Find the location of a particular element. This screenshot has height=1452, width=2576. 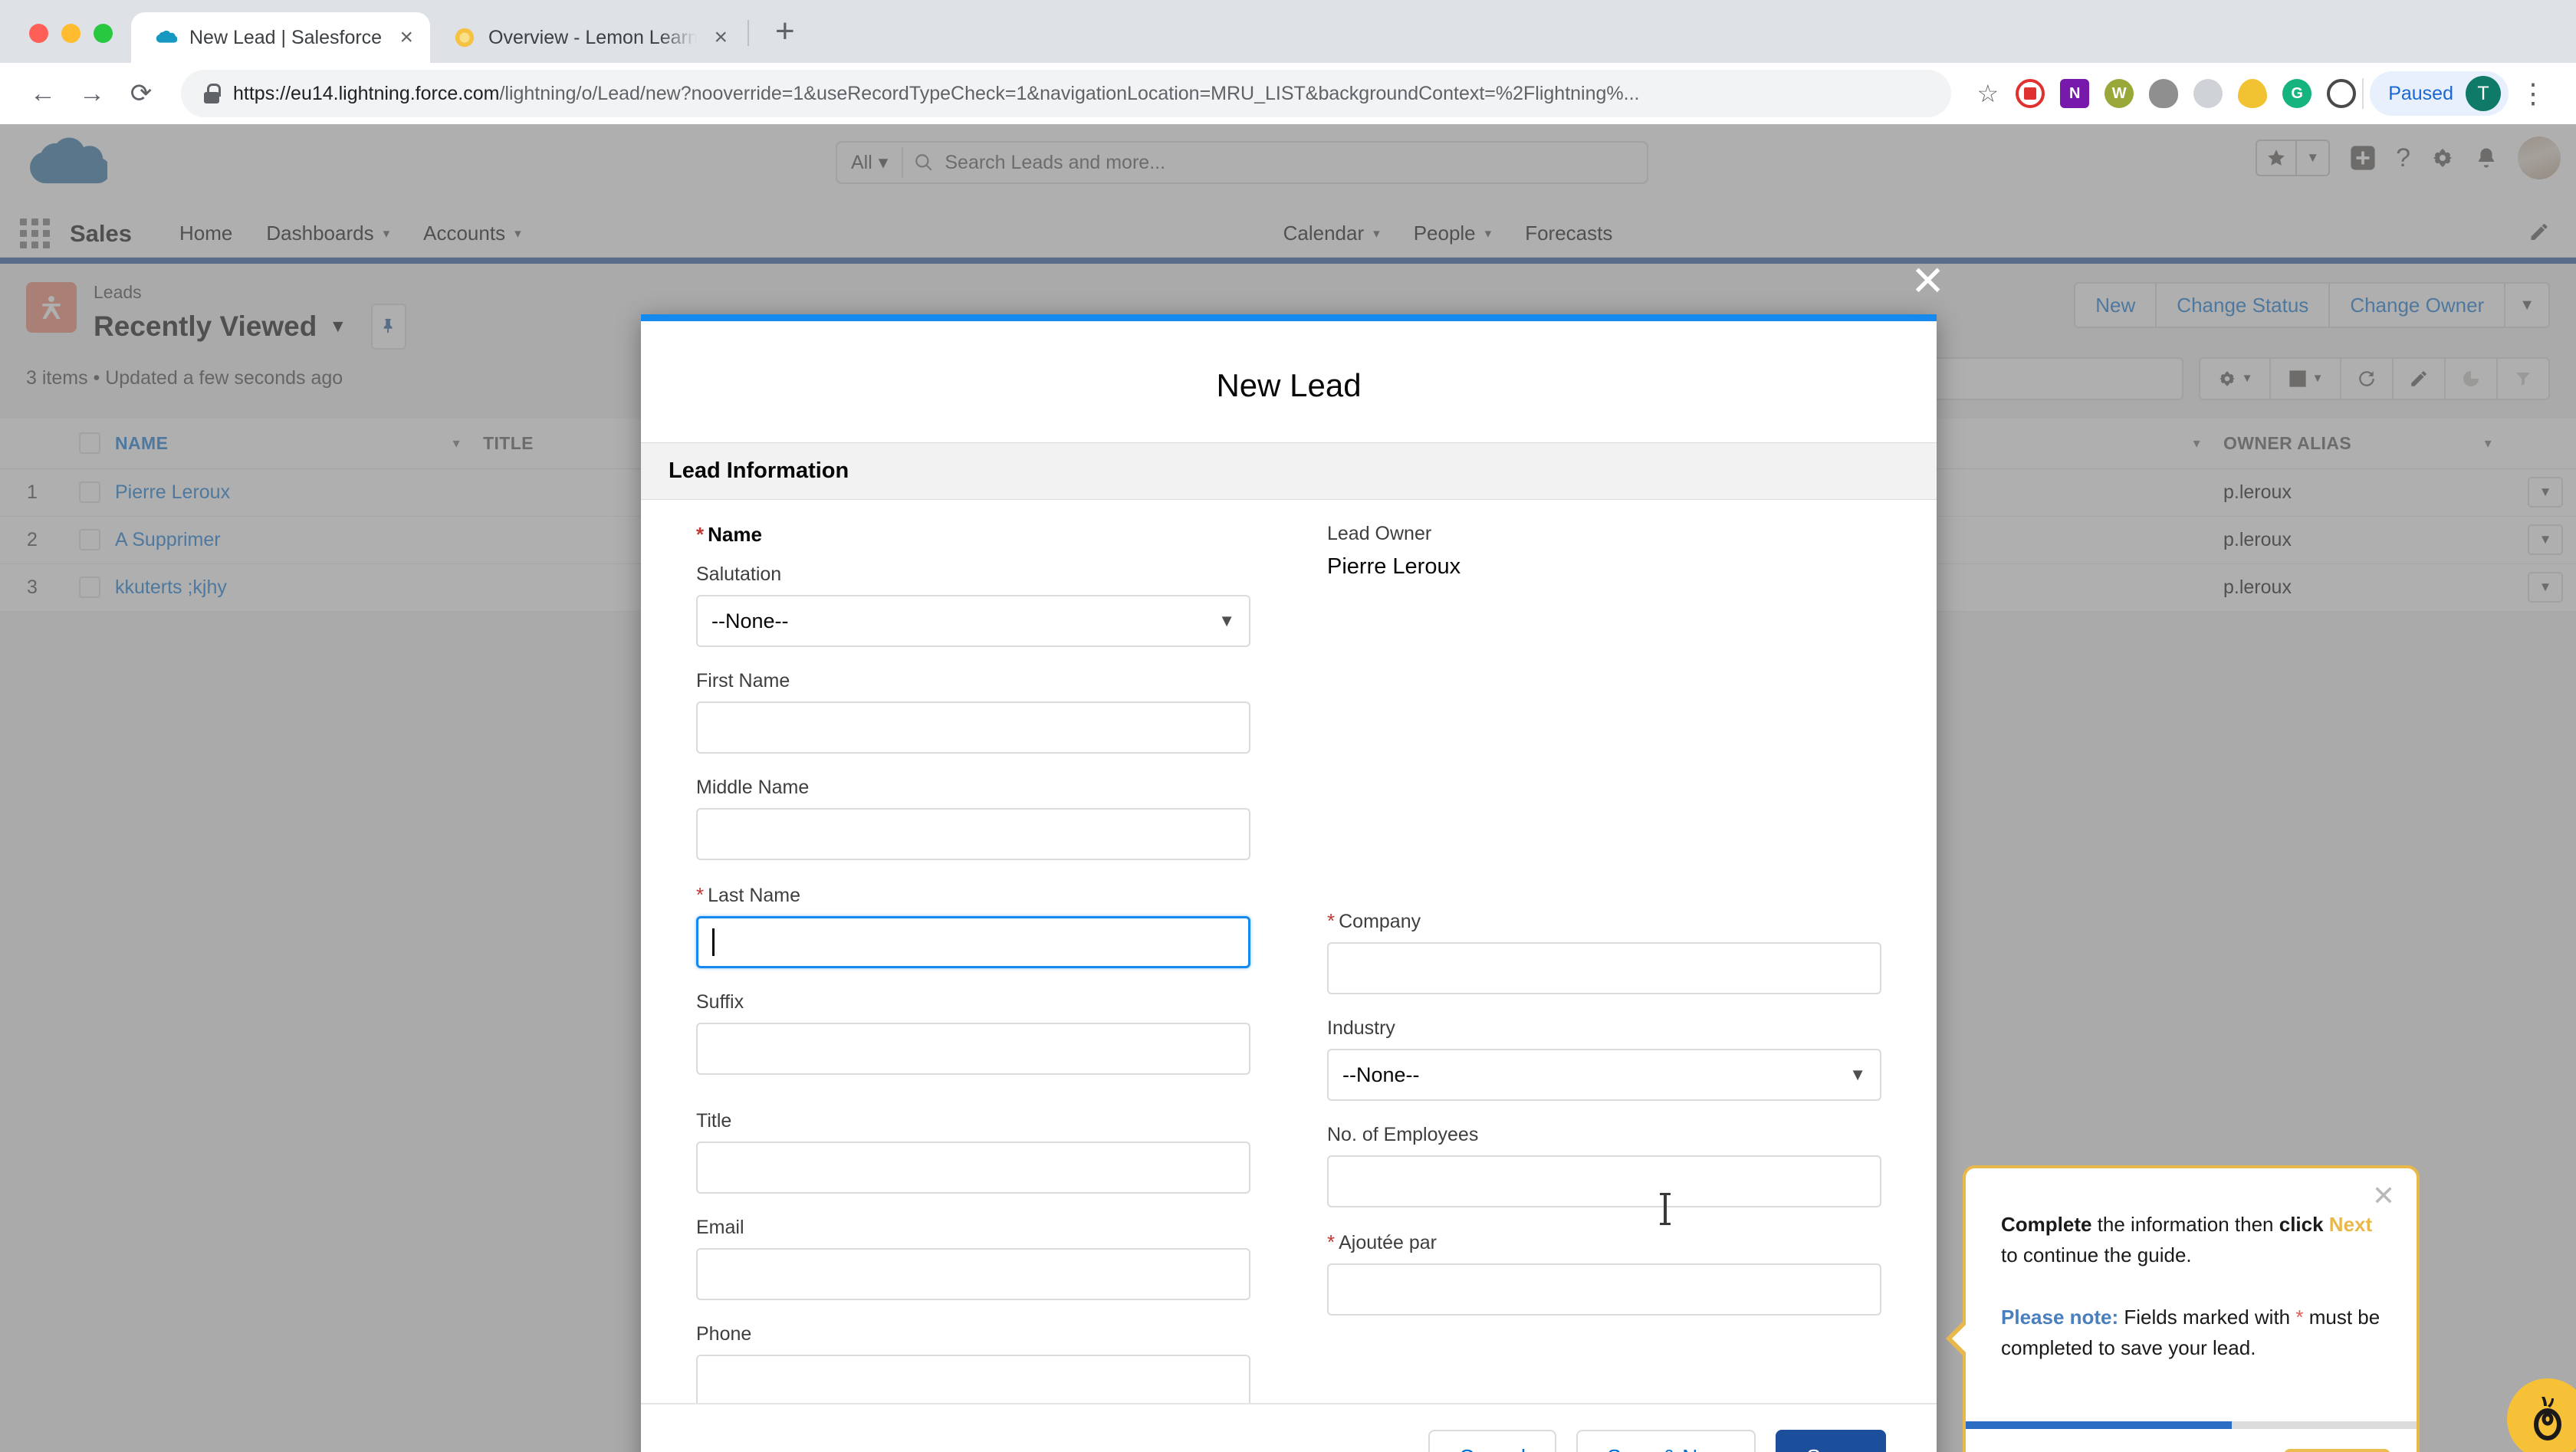

new-tab-button: + is located at coordinates (784, 37).